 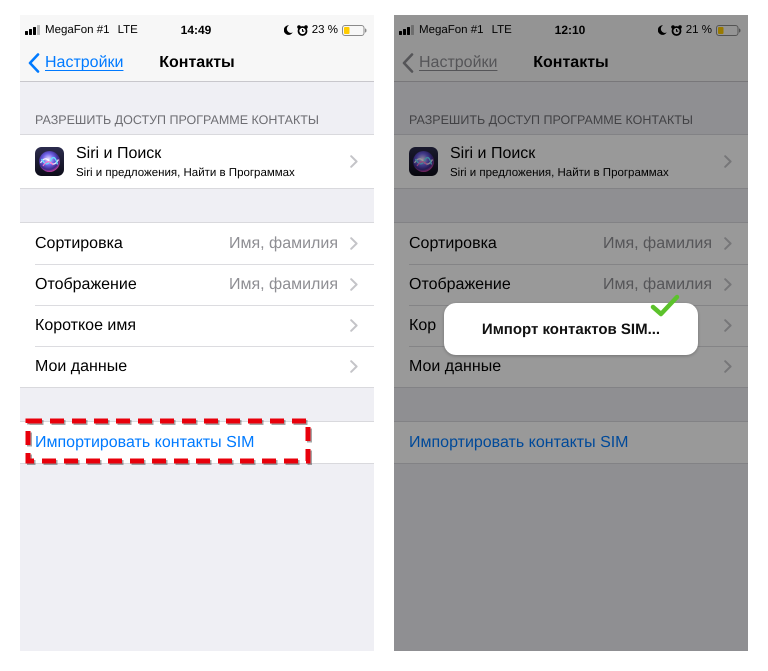 What do you see at coordinates (422, 325) in the screenshot?
I see `row-label: Кор` at bounding box center [422, 325].